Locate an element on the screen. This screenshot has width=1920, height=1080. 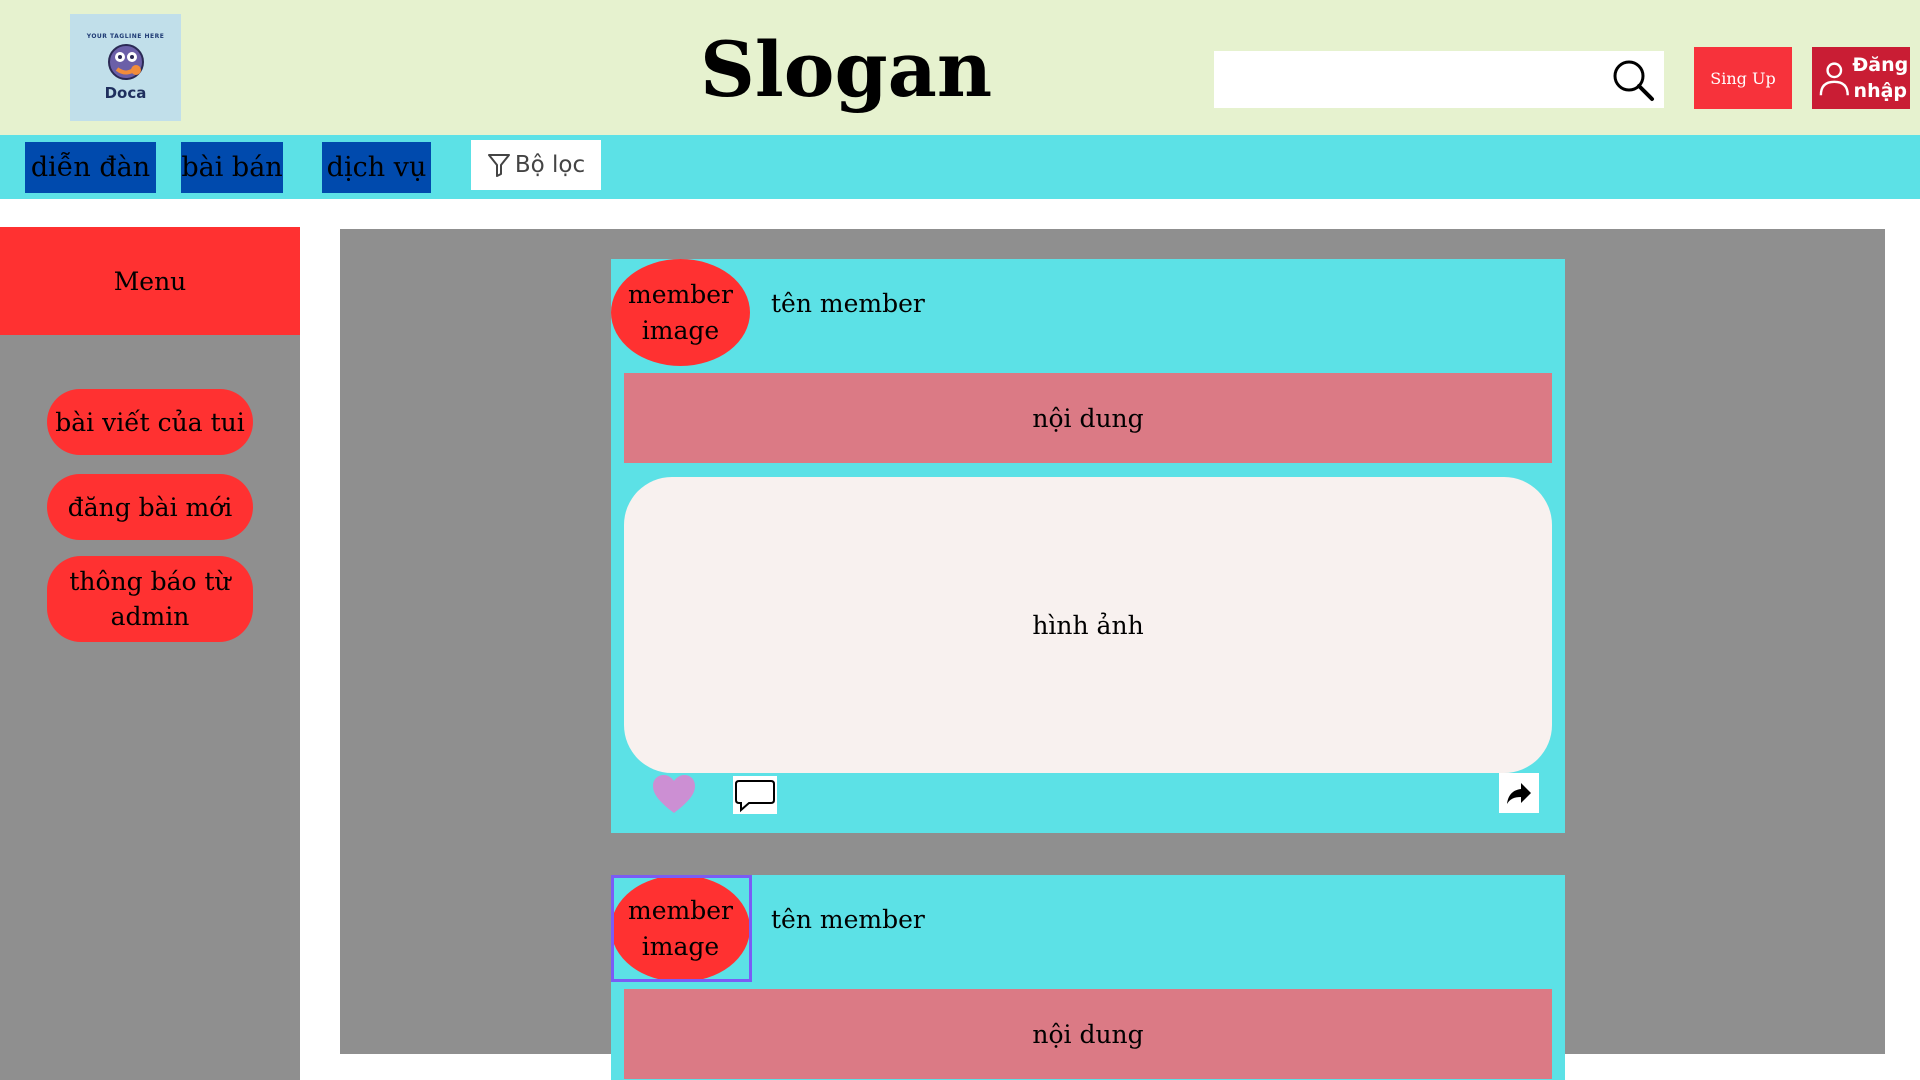
post-image: hình ảnh is located at coordinates (1088, 625).